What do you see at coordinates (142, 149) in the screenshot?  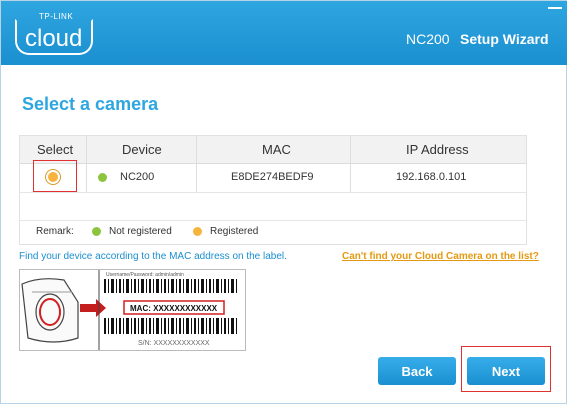 I see `header-device: Device` at bounding box center [142, 149].